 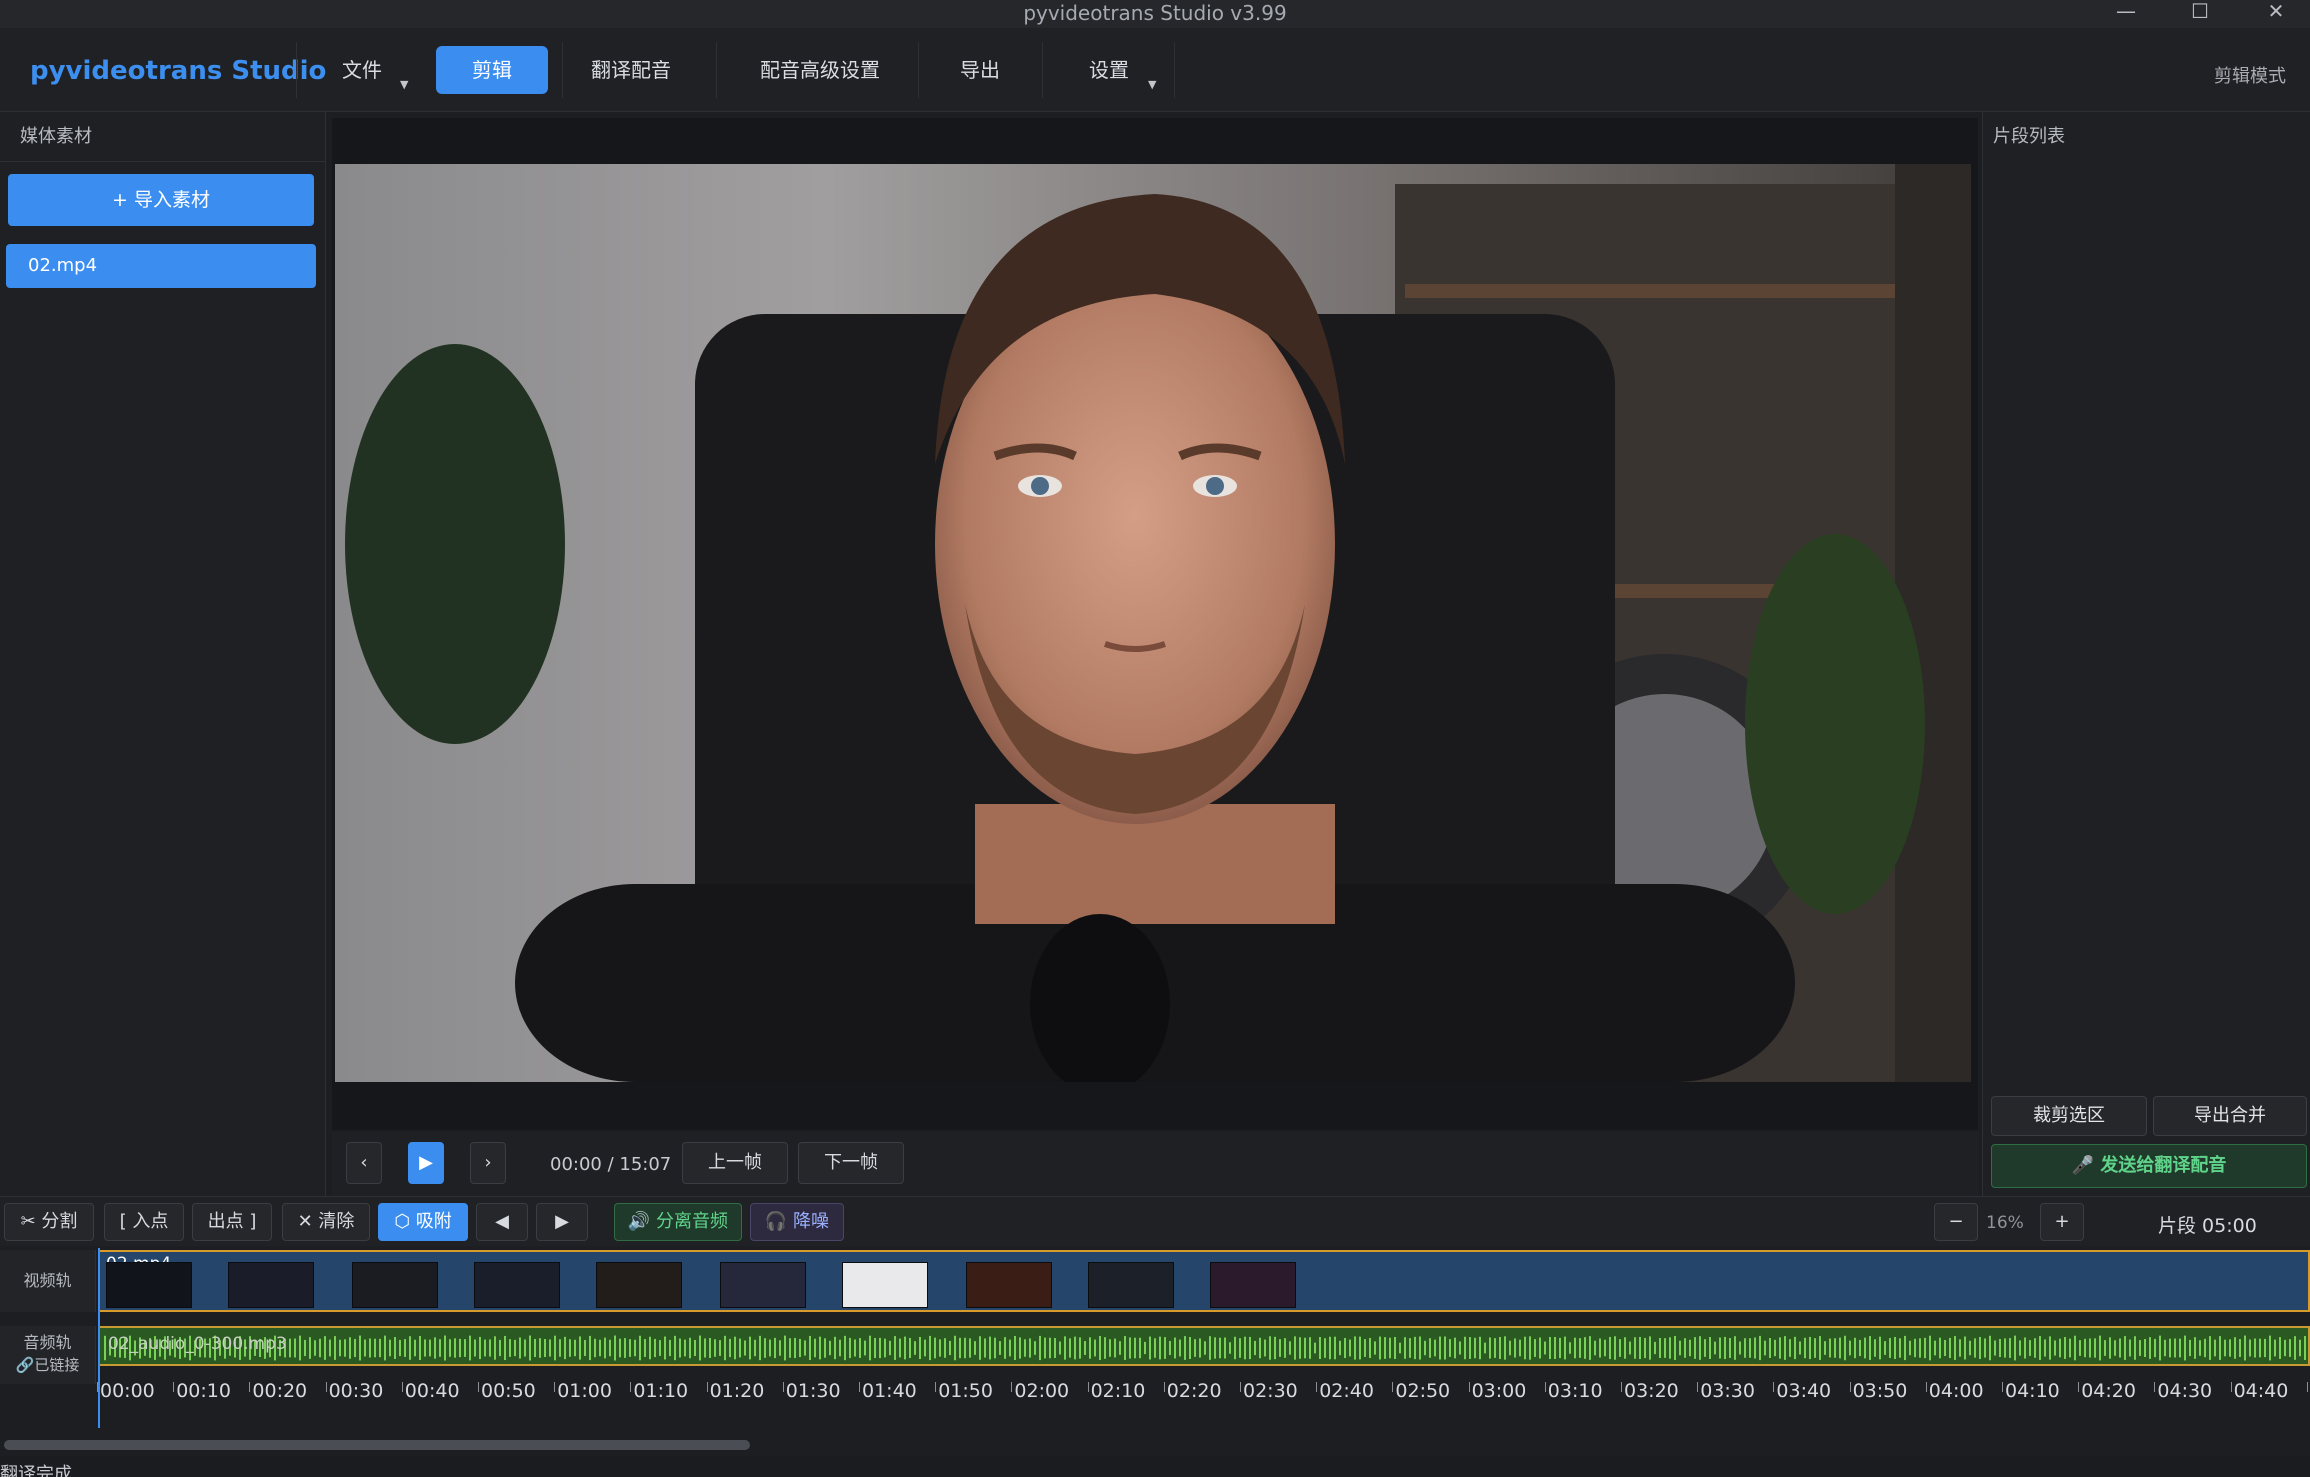 What do you see at coordinates (2230, 1116) in the screenshot?
I see `export-merge-button: 导出合并` at bounding box center [2230, 1116].